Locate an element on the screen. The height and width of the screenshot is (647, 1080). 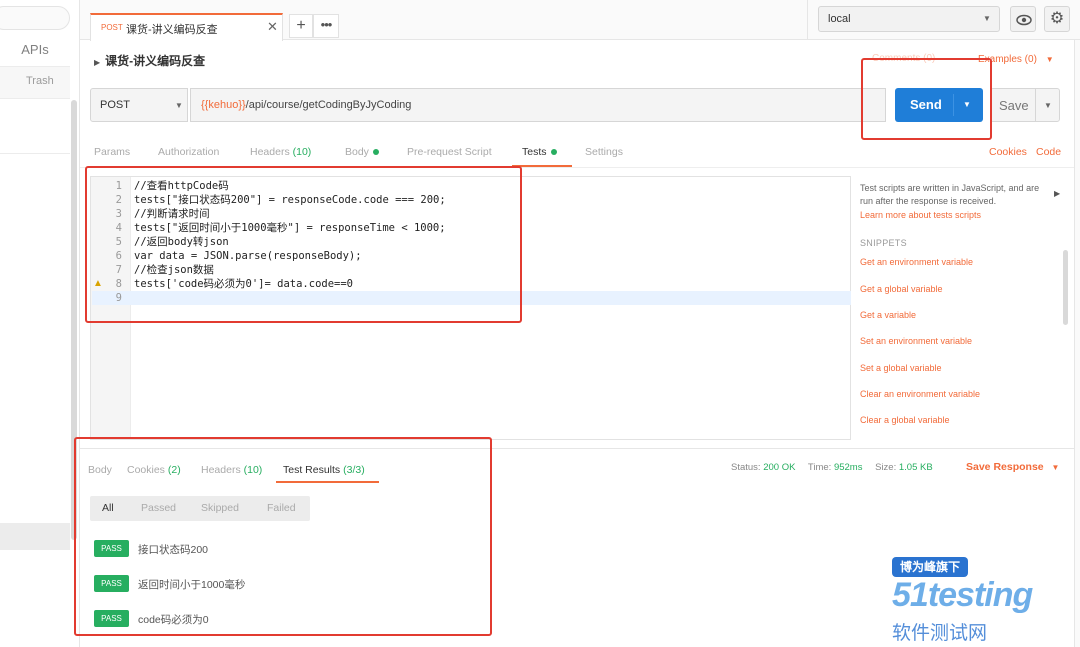
snippet-item: Get a variable is located at coordinates (888, 315).